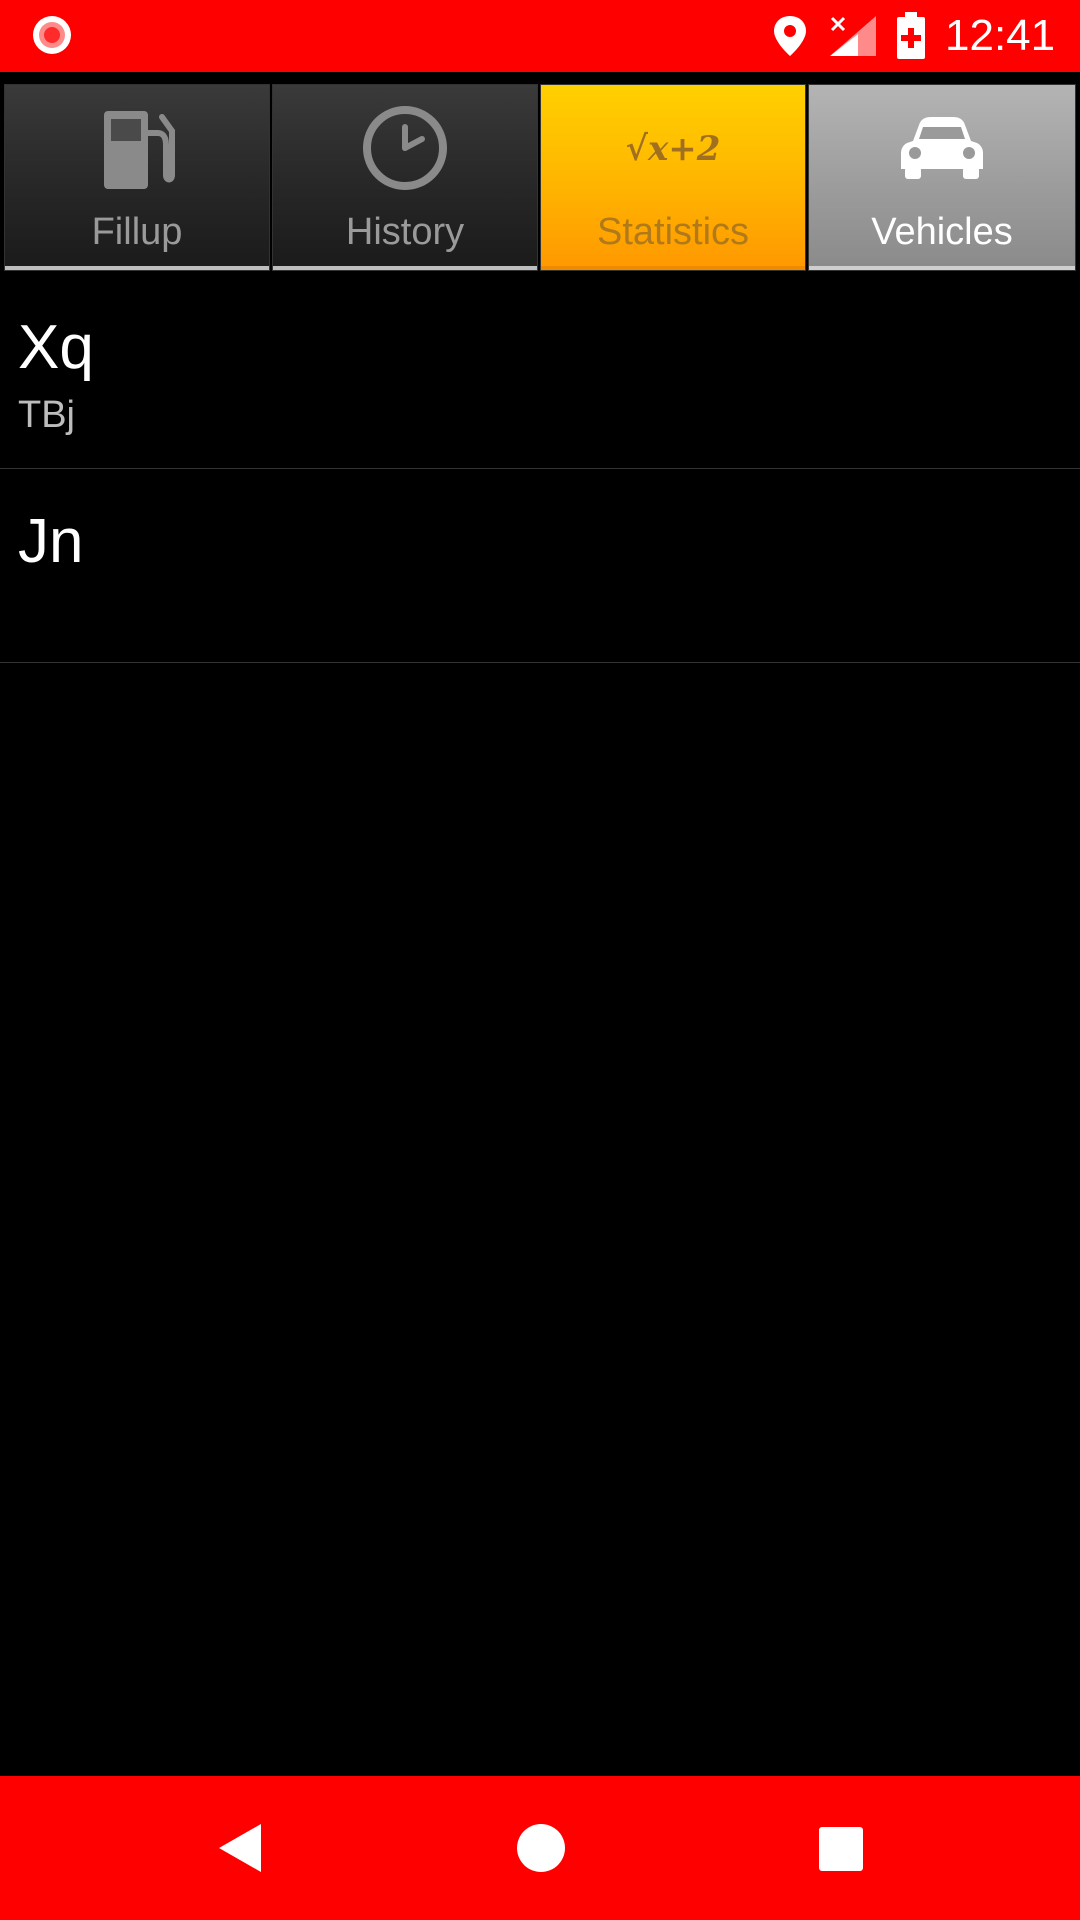  I want to click on tab-history: History, so click(405, 177).